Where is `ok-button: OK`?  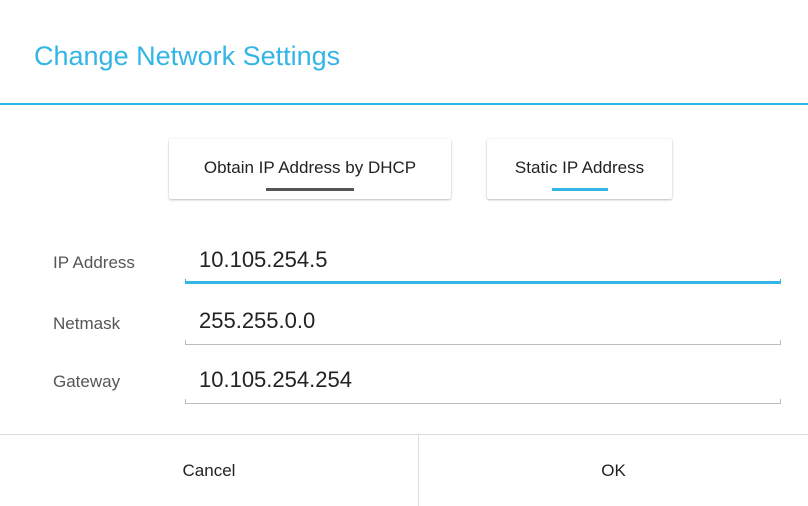
ok-button: OK is located at coordinates (613, 470).